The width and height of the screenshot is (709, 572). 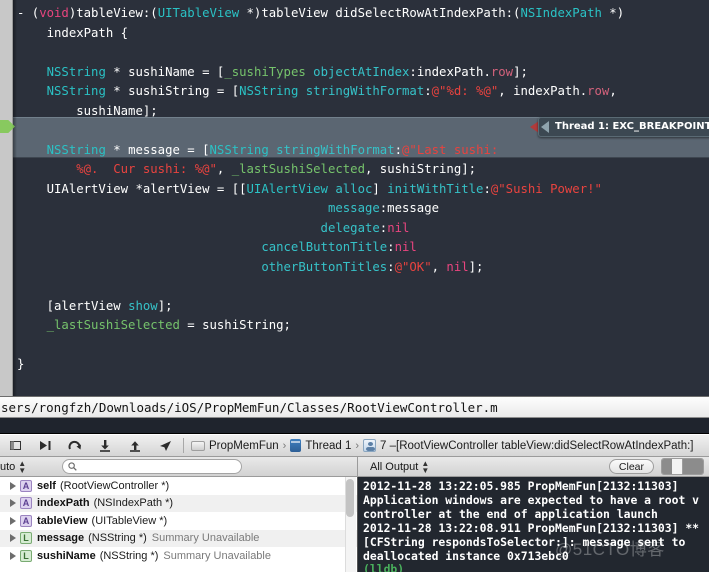 I want to click on code-token: UIAlertView, so click(x=287, y=188).